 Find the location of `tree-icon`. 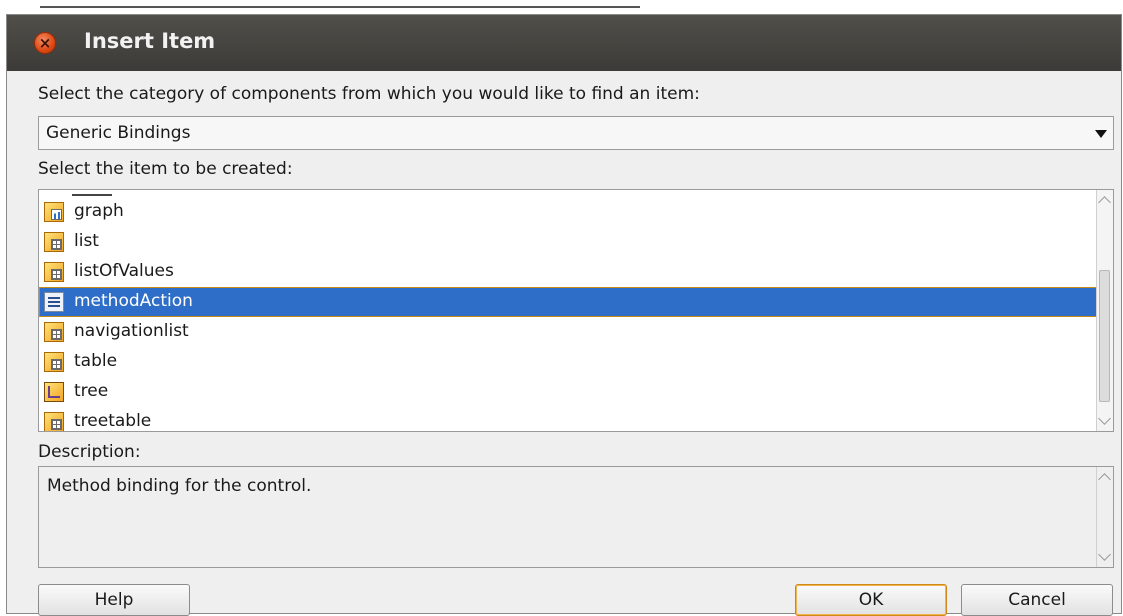

tree-icon is located at coordinates (54, 392).